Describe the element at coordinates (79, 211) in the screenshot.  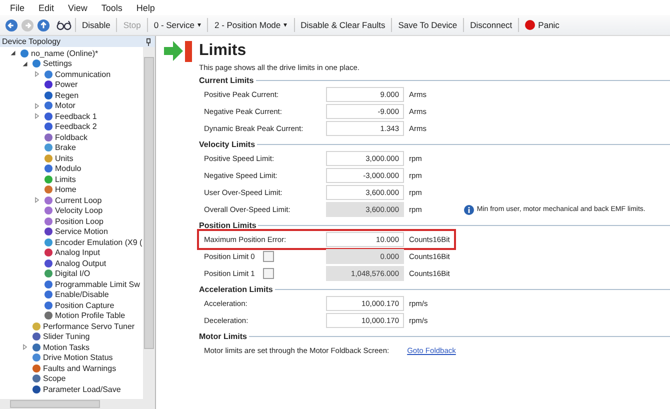
I see `tree-item: Velocity Loop` at that location.